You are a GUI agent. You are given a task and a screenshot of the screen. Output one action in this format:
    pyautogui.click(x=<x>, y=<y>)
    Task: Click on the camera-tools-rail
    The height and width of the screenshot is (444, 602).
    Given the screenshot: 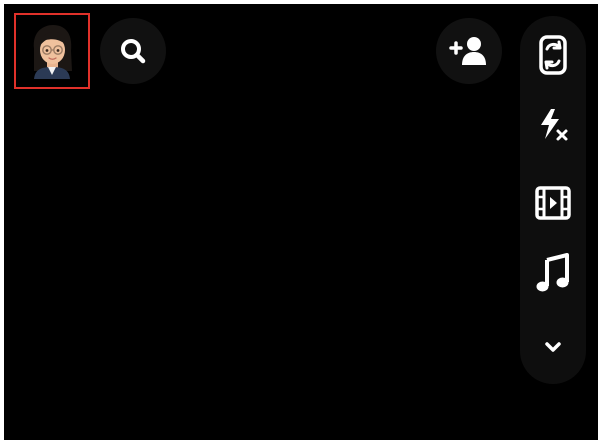 What is the action you would take?
    pyautogui.click(x=553, y=200)
    